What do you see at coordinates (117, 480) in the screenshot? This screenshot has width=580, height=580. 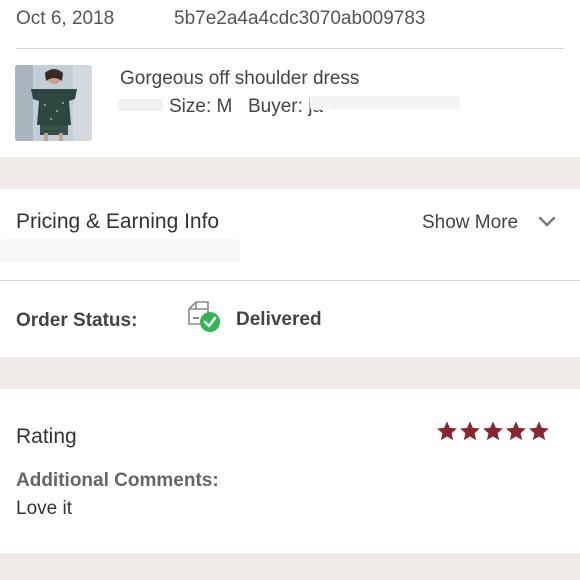 I see `additional-comments-label: Additional Comments:` at bounding box center [117, 480].